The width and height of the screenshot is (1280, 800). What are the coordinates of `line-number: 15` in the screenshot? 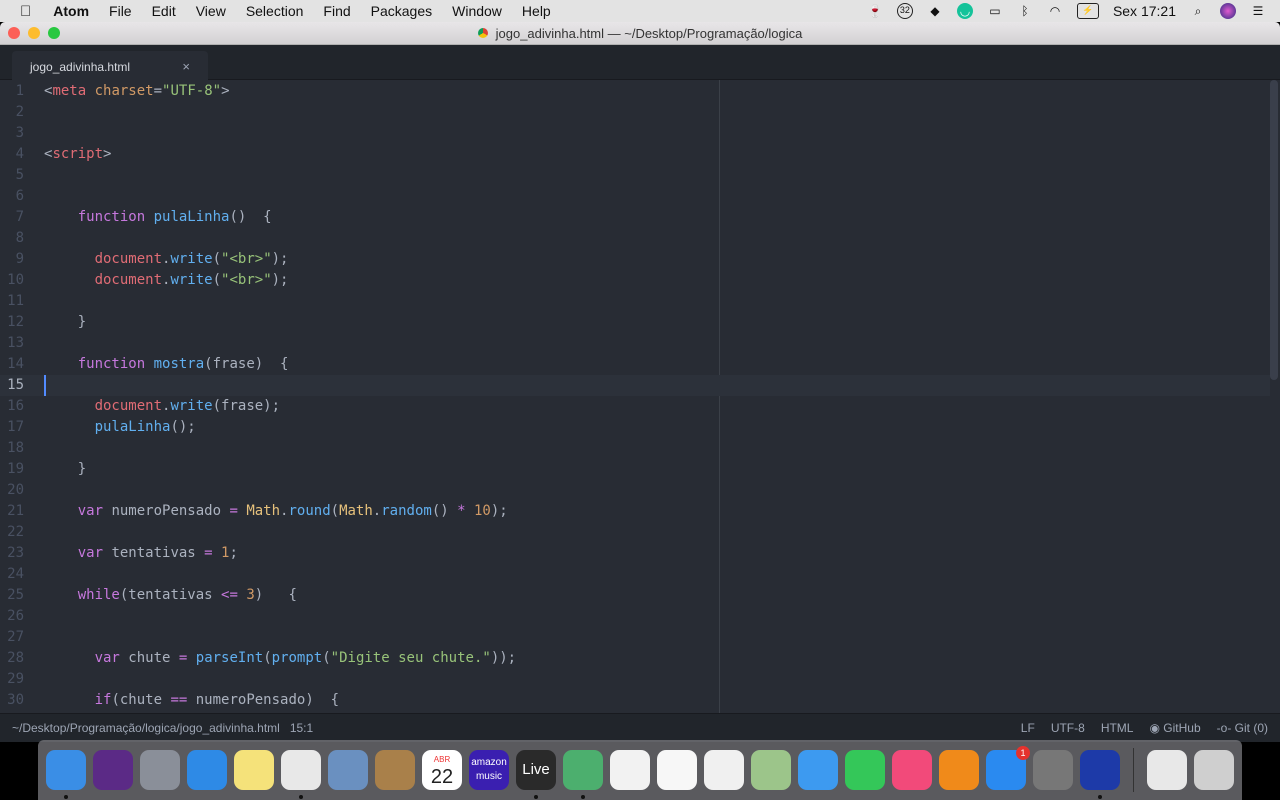 It's located at (12, 385).